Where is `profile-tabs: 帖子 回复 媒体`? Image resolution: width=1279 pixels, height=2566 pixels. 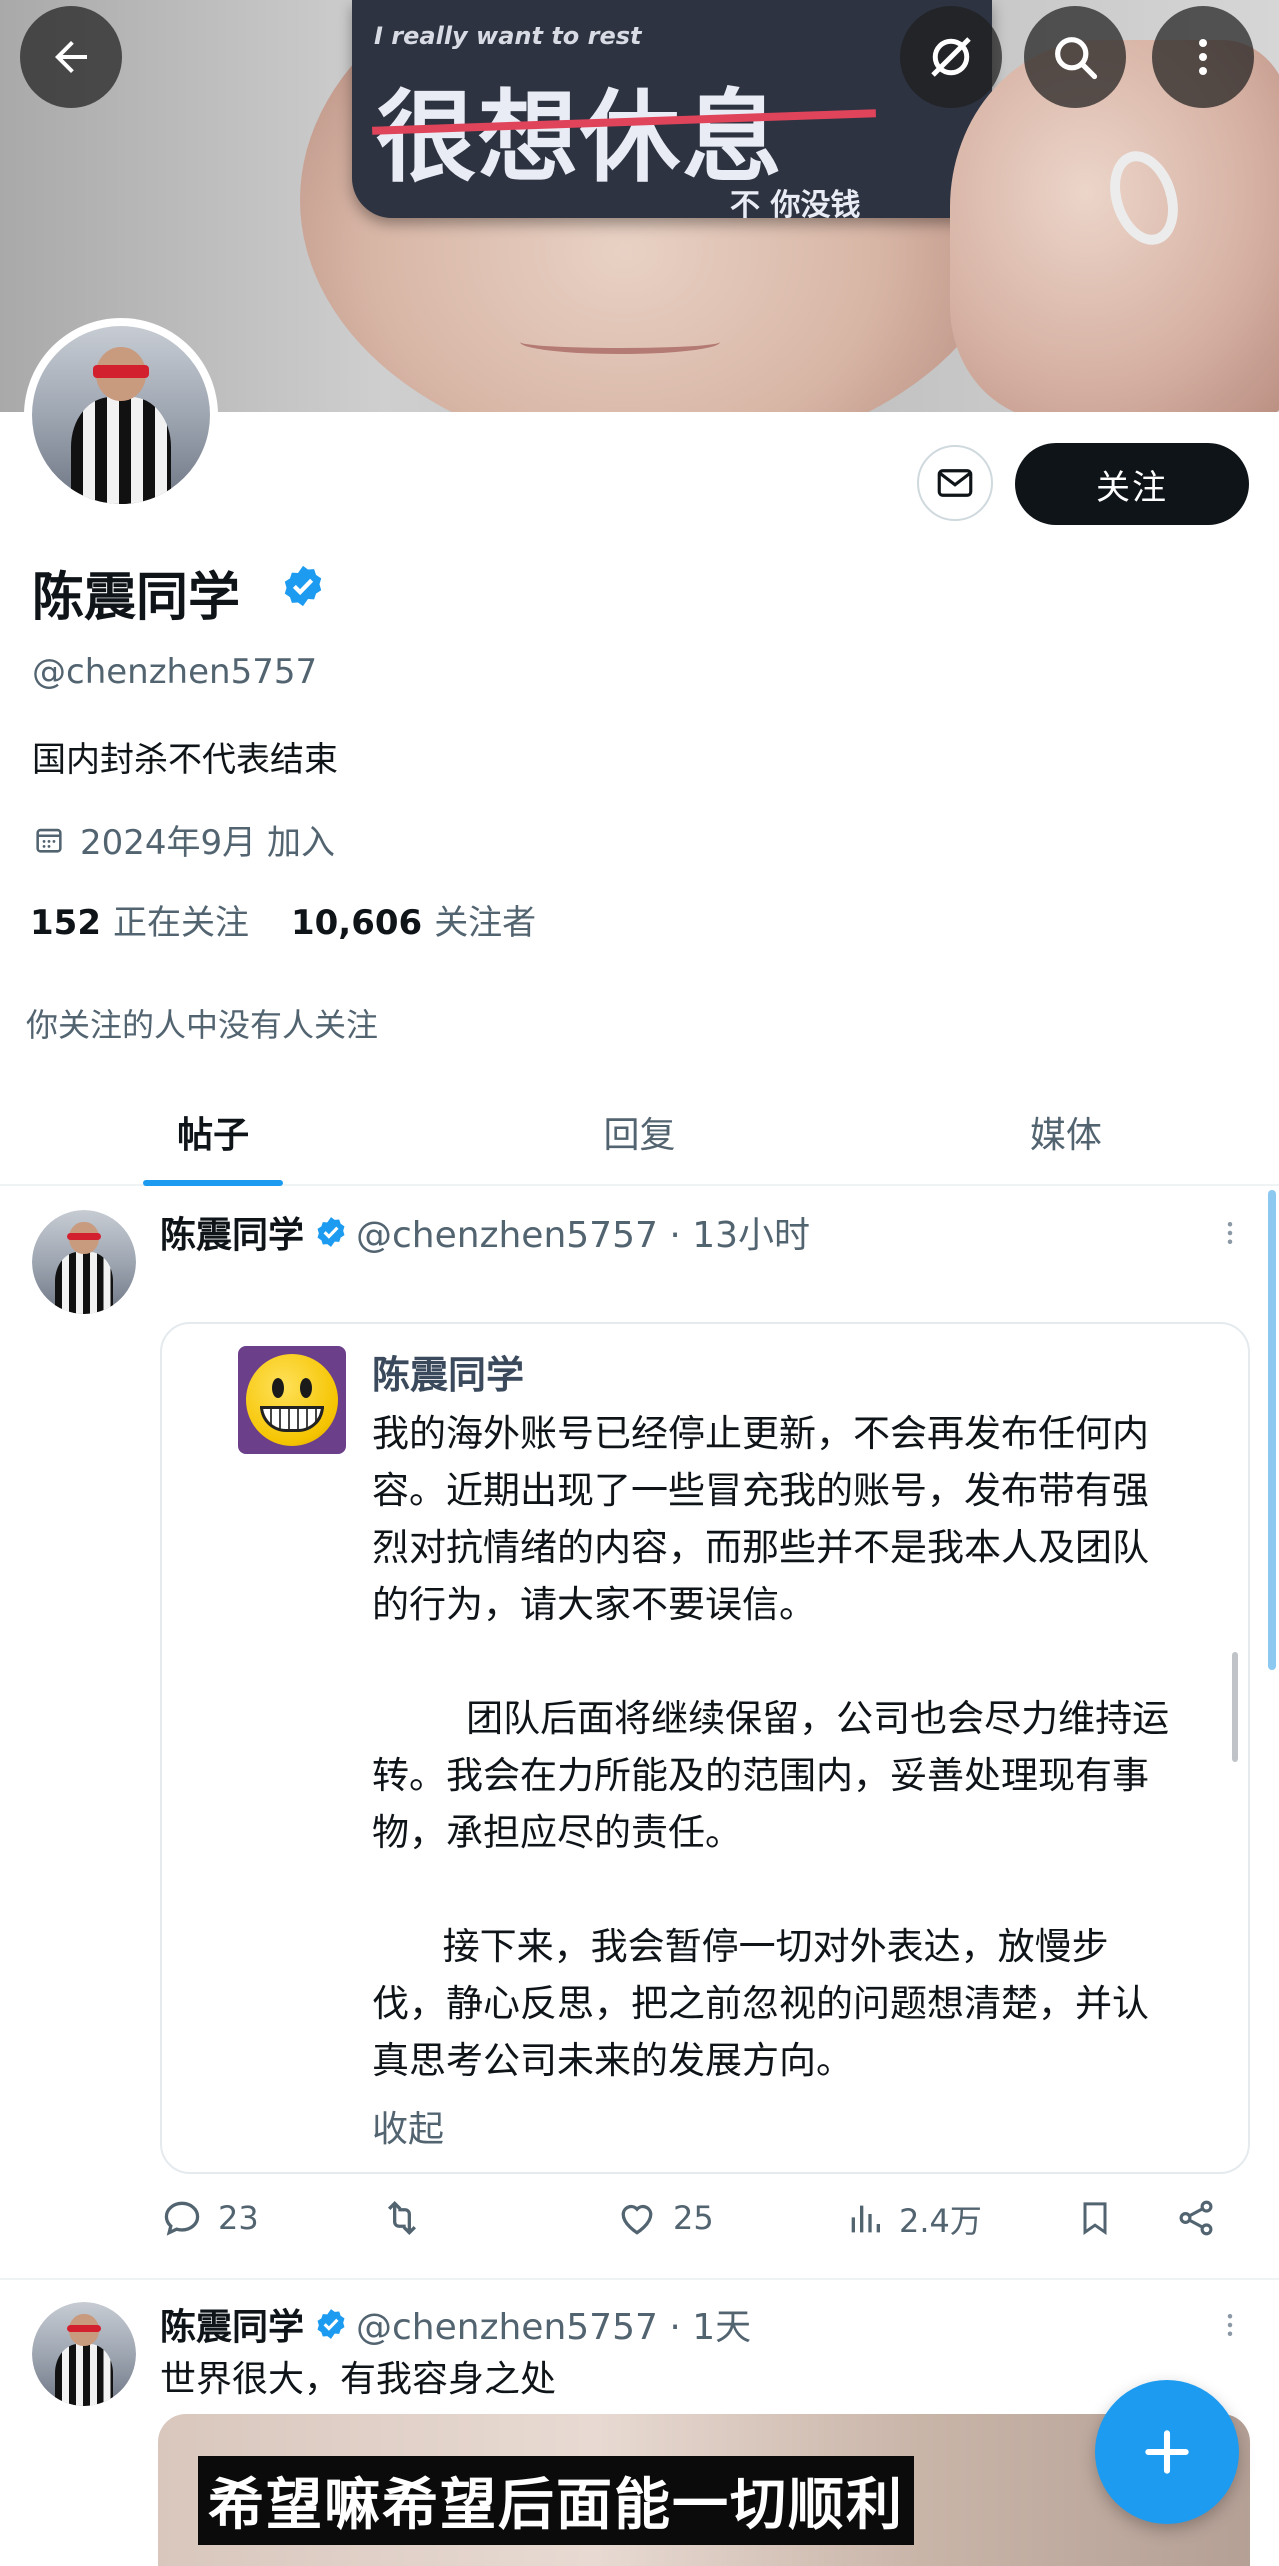
profile-tabs: 帖子 回复 媒体 is located at coordinates (639, 1133).